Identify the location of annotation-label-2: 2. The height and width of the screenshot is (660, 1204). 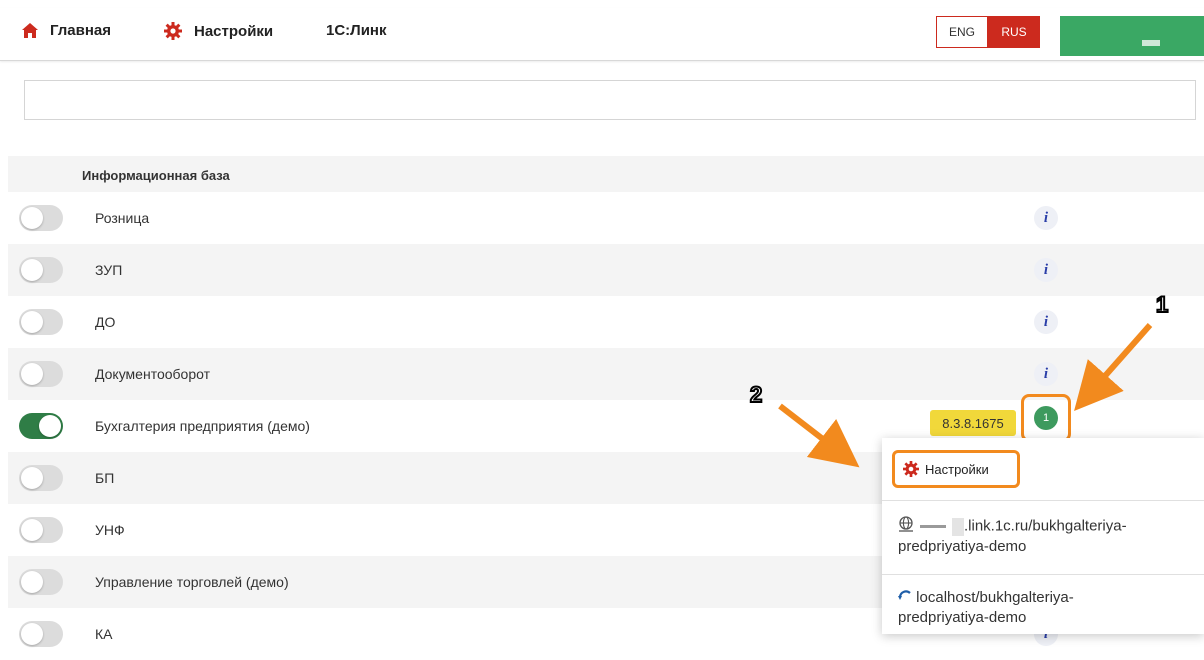
(756, 394).